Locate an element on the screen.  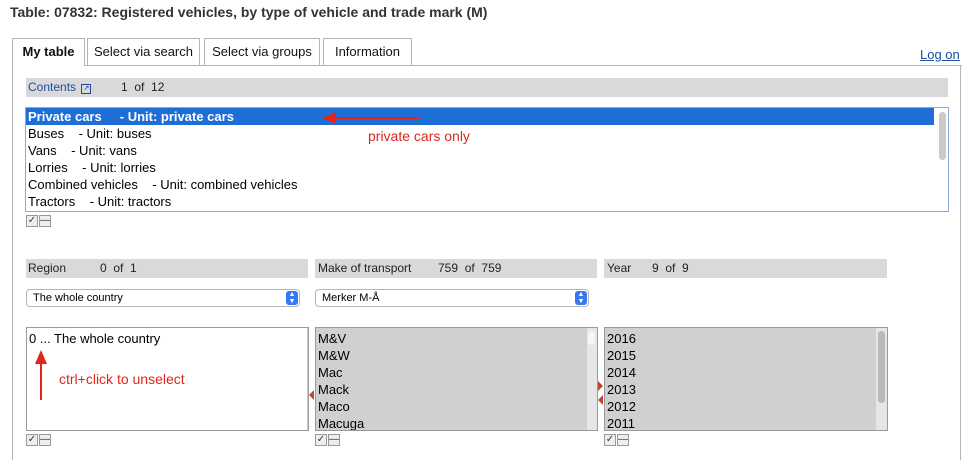
region-select-toggles: ✓ — is located at coordinates (39, 439).